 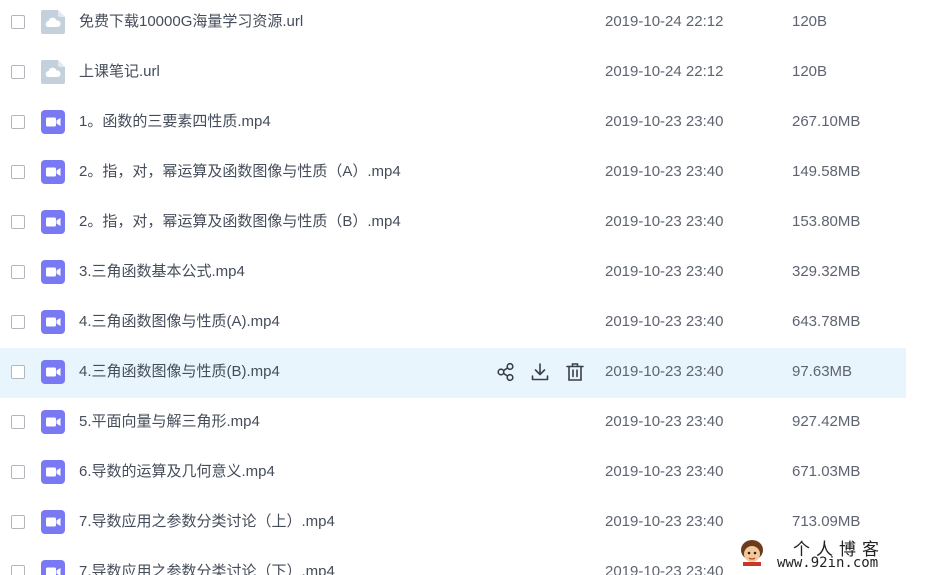 What do you see at coordinates (191, 22) in the screenshot?
I see `file-name: 免费下载10000G海量学习资源.url` at bounding box center [191, 22].